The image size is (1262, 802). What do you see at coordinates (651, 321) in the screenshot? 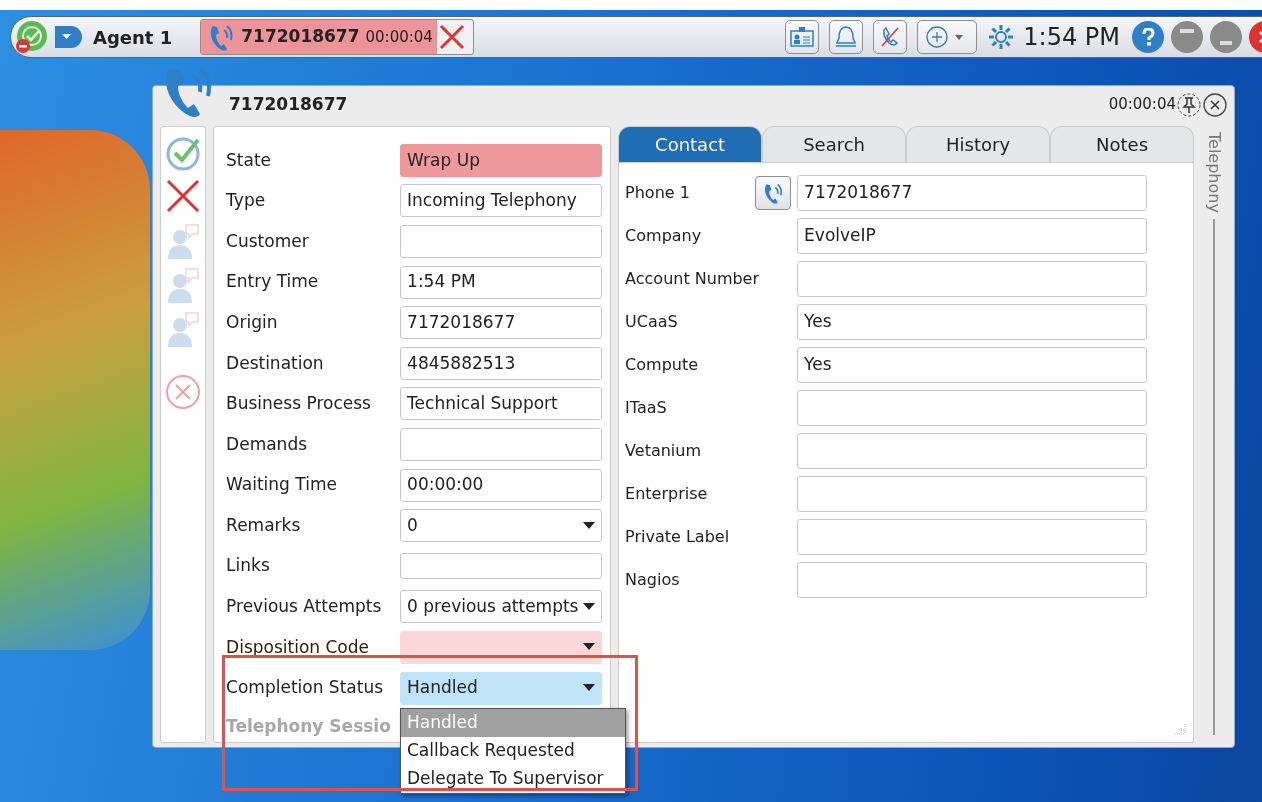
I see `field-label: UCaaS` at bounding box center [651, 321].